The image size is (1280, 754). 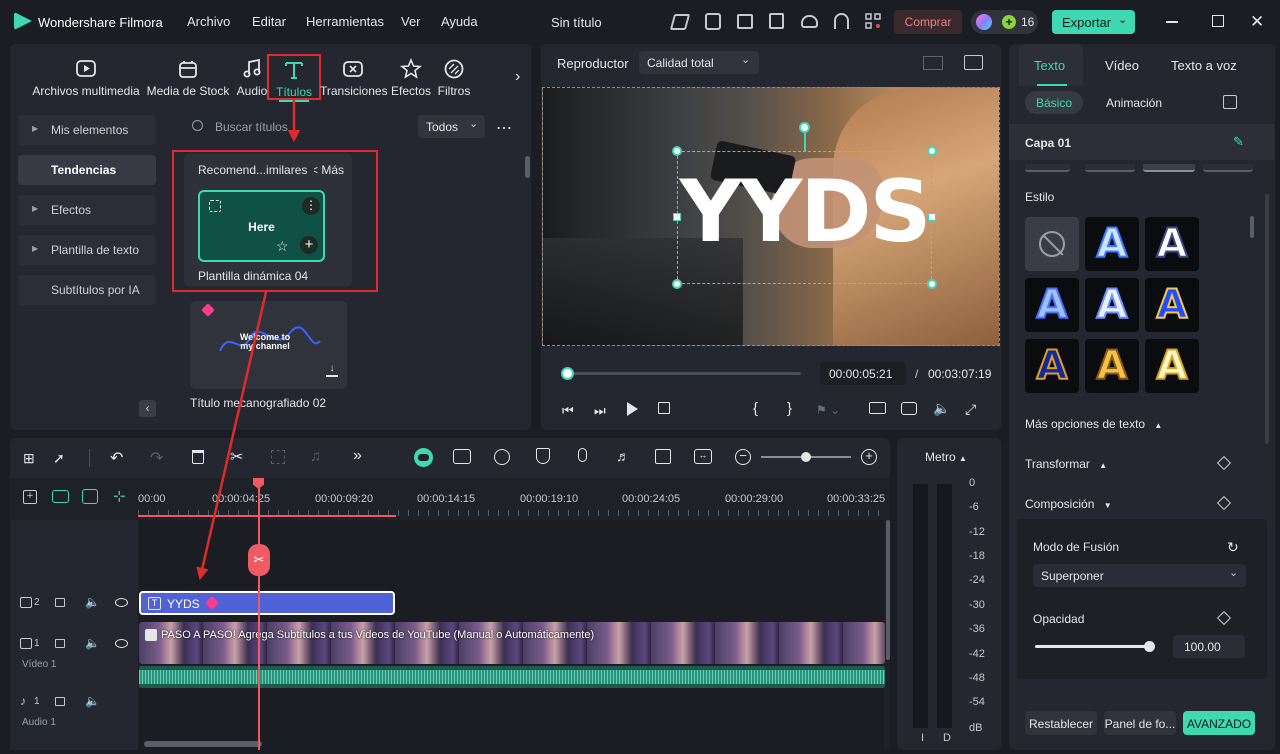 What do you see at coordinates (259, 560) in the screenshot?
I see `split-scissors-icon: ✂` at bounding box center [259, 560].